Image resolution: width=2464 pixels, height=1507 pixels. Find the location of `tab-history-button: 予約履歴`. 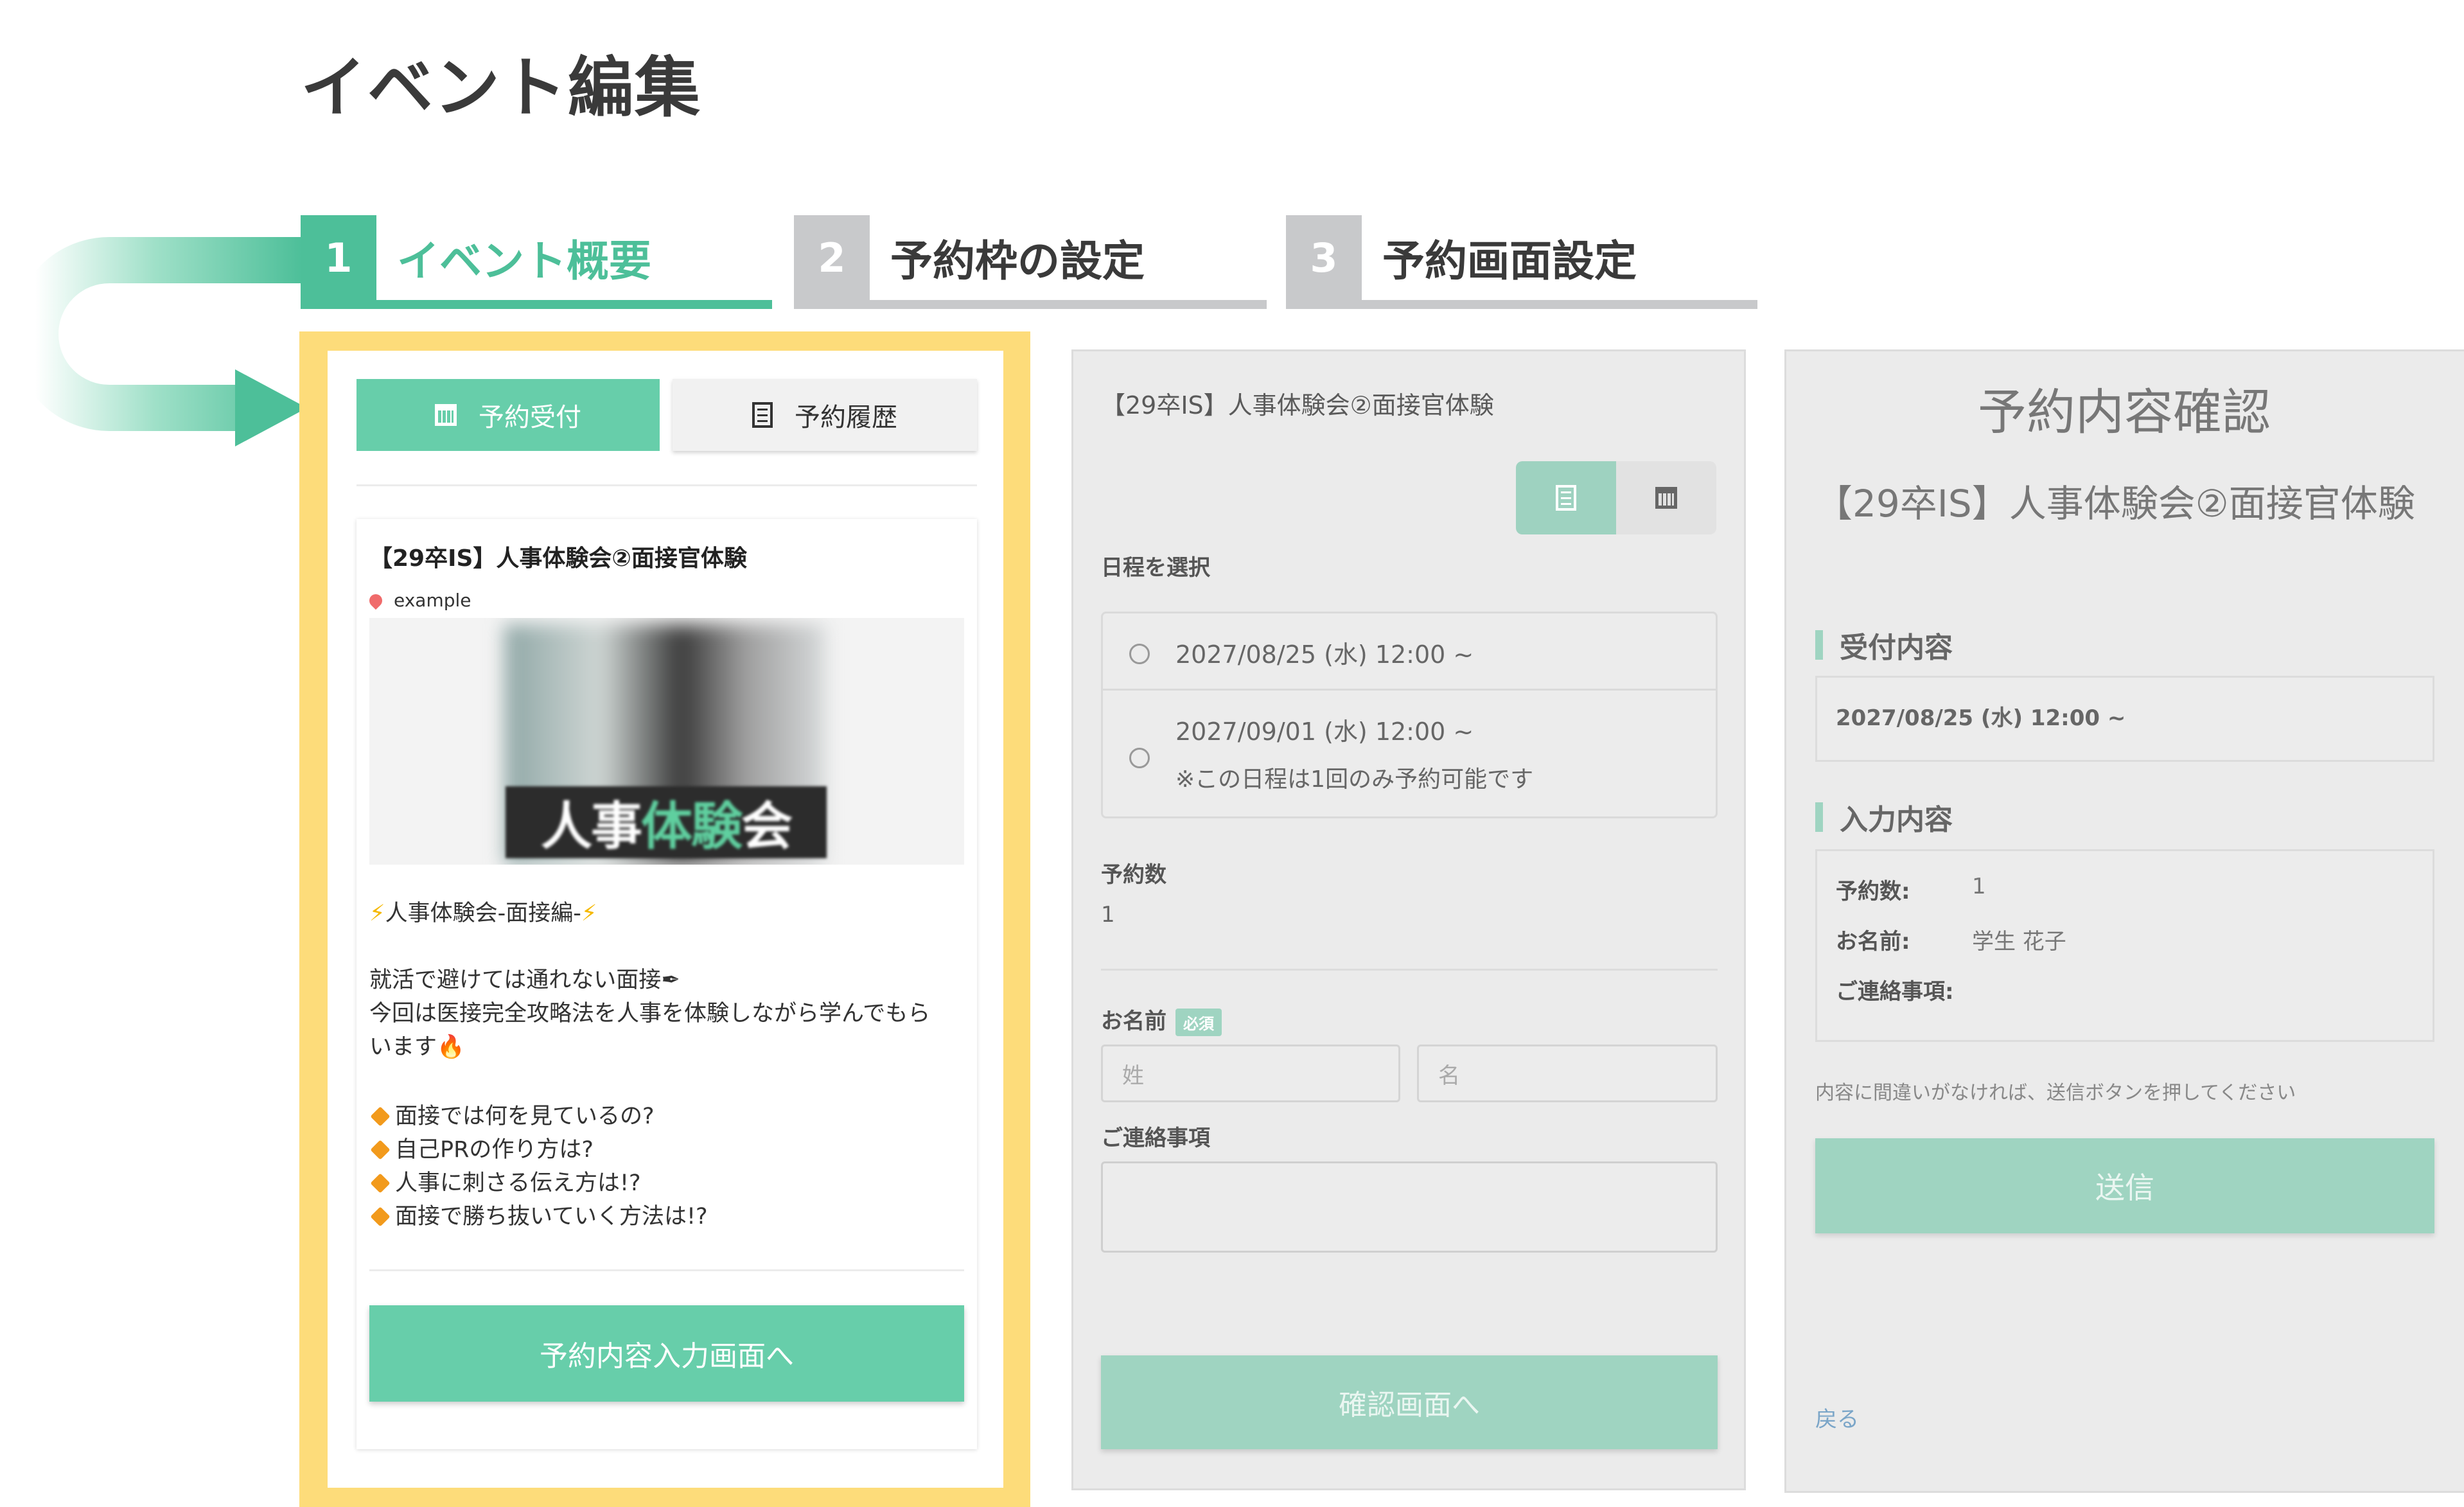

tab-history-button: 予約履歴 is located at coordinates (825, 415).